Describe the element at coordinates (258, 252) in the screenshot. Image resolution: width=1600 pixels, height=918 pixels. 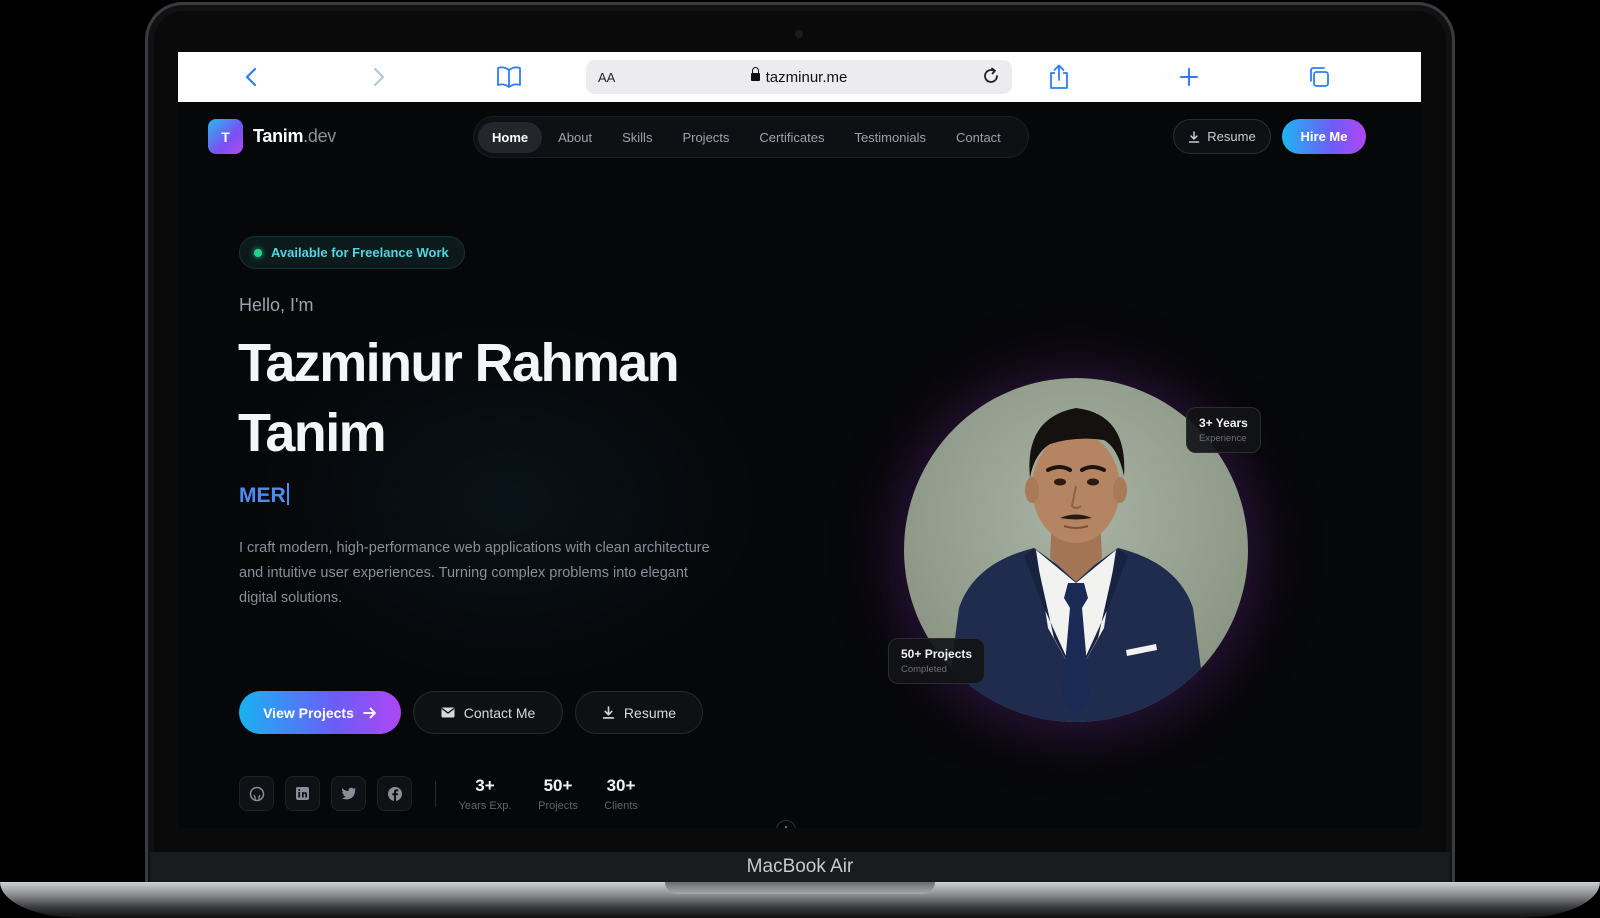
I see `status-dot` at that location.